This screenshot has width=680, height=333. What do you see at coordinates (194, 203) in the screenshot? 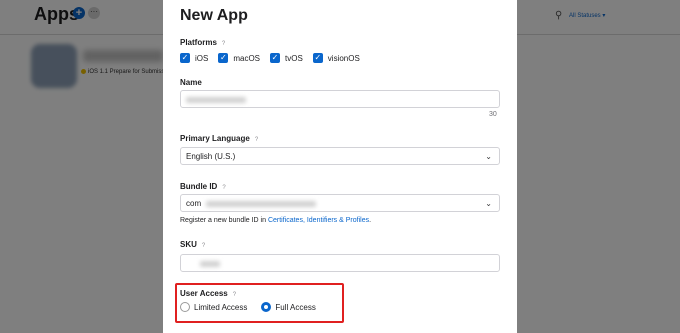
I see `bundle-id-value: com` at bounding box center [194, 203].